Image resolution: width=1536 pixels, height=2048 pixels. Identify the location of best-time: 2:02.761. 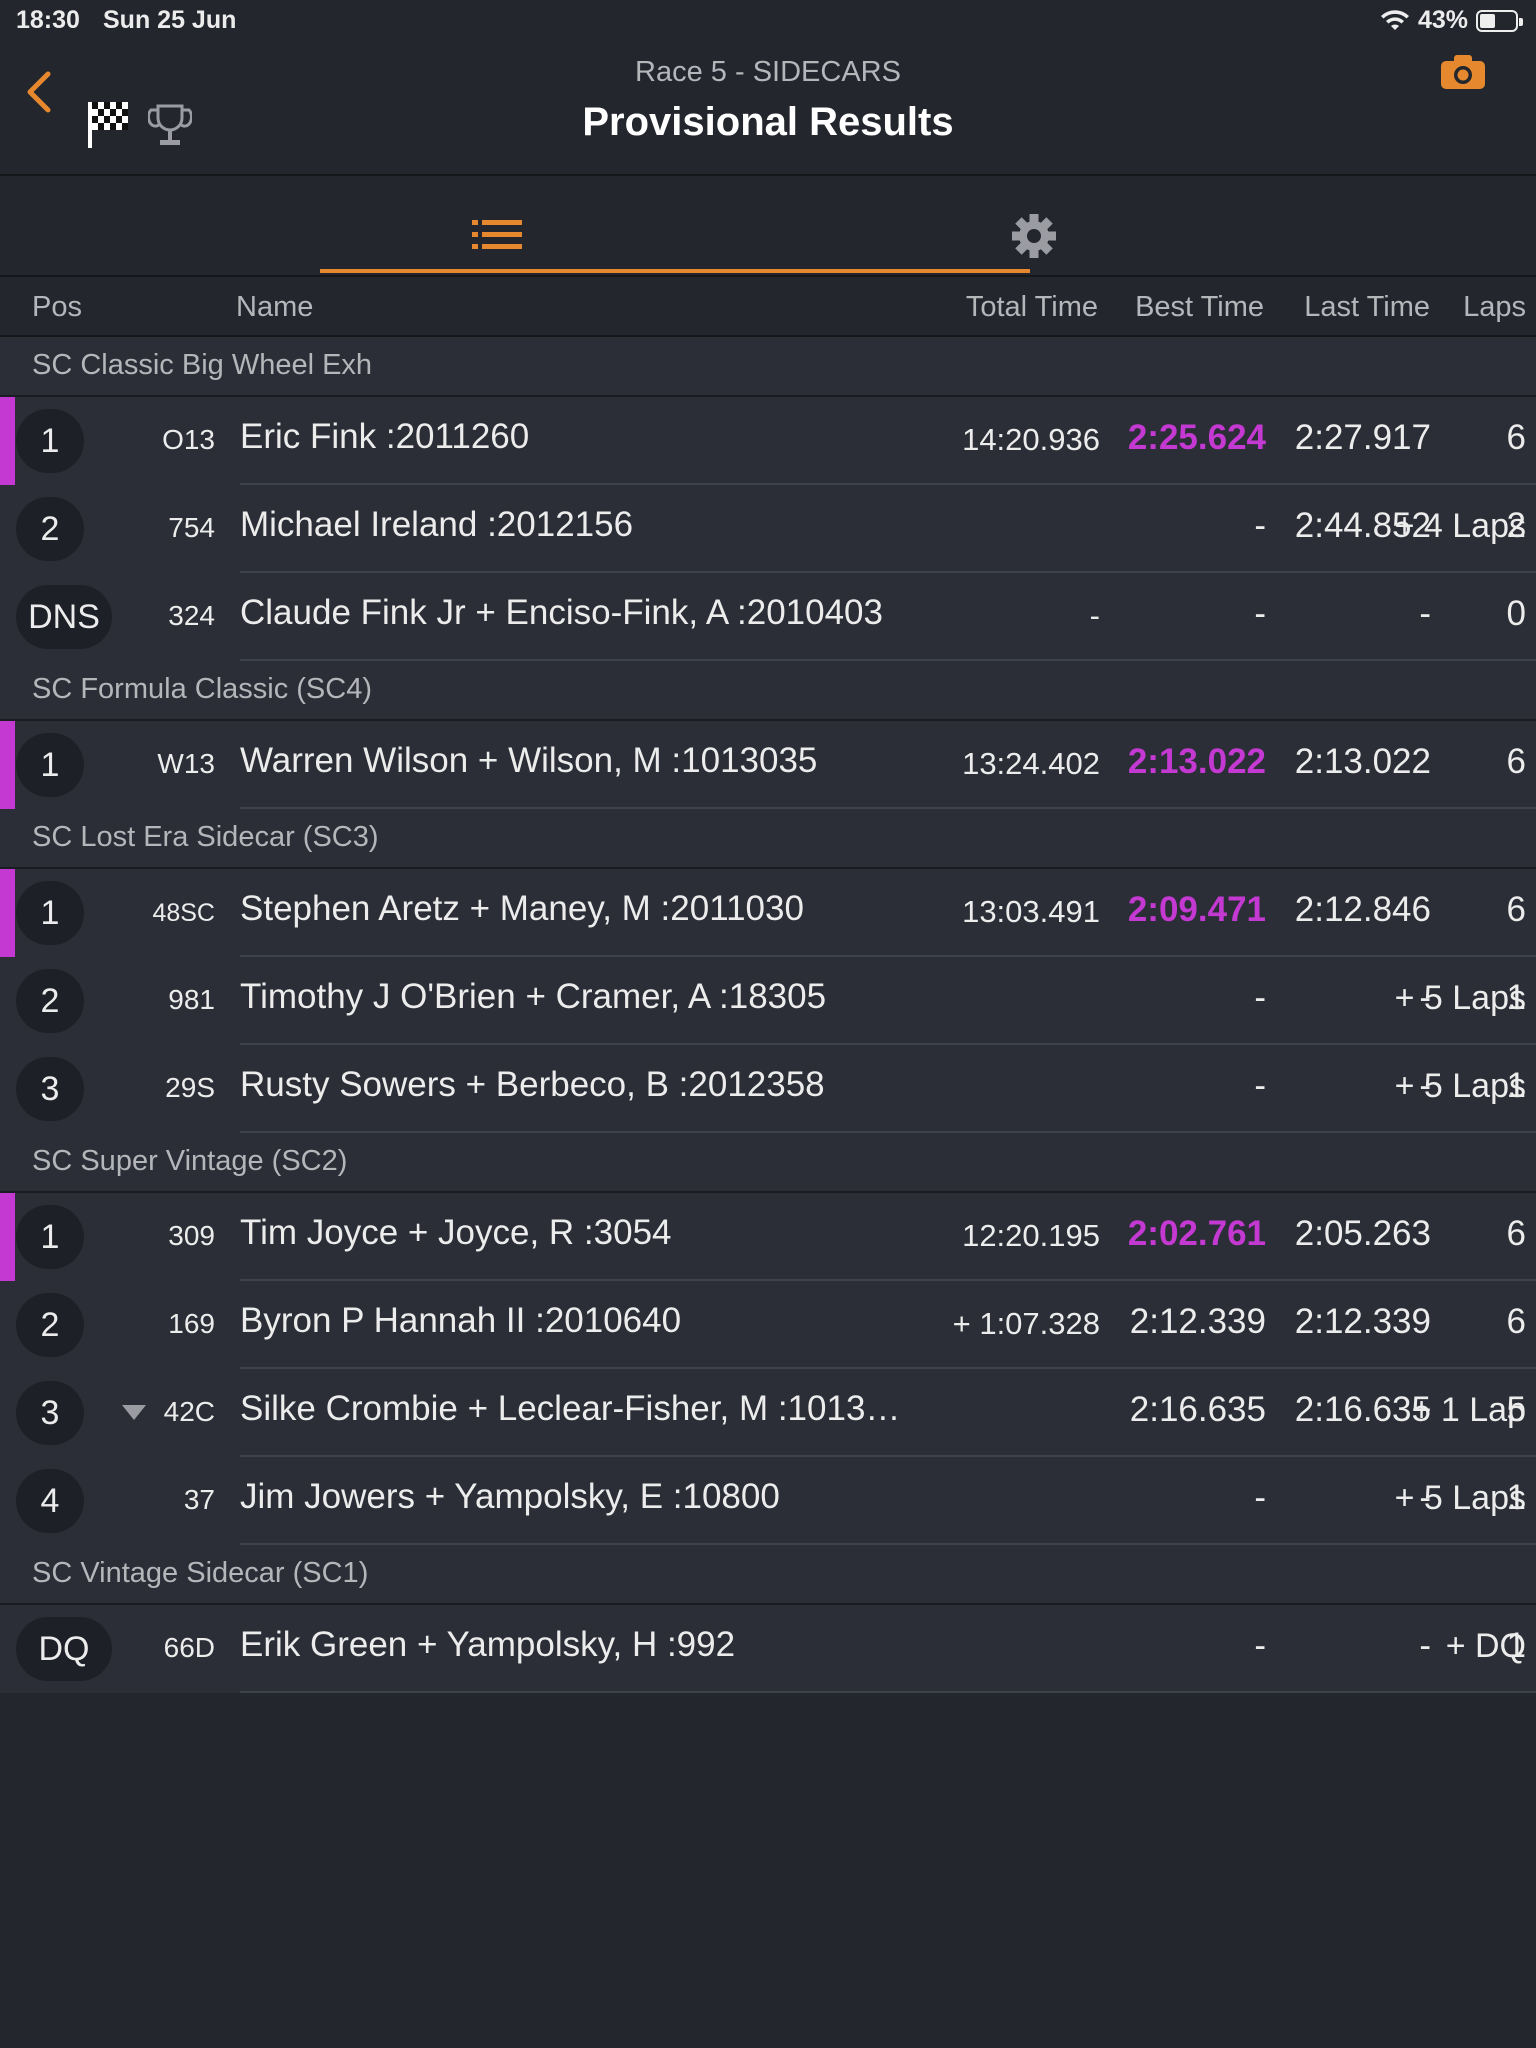
(1196, 1233).